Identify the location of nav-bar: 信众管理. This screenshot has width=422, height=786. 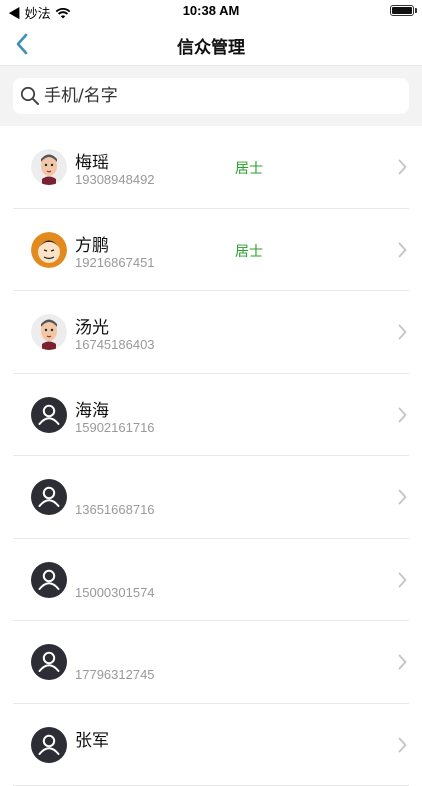
(211, 44).